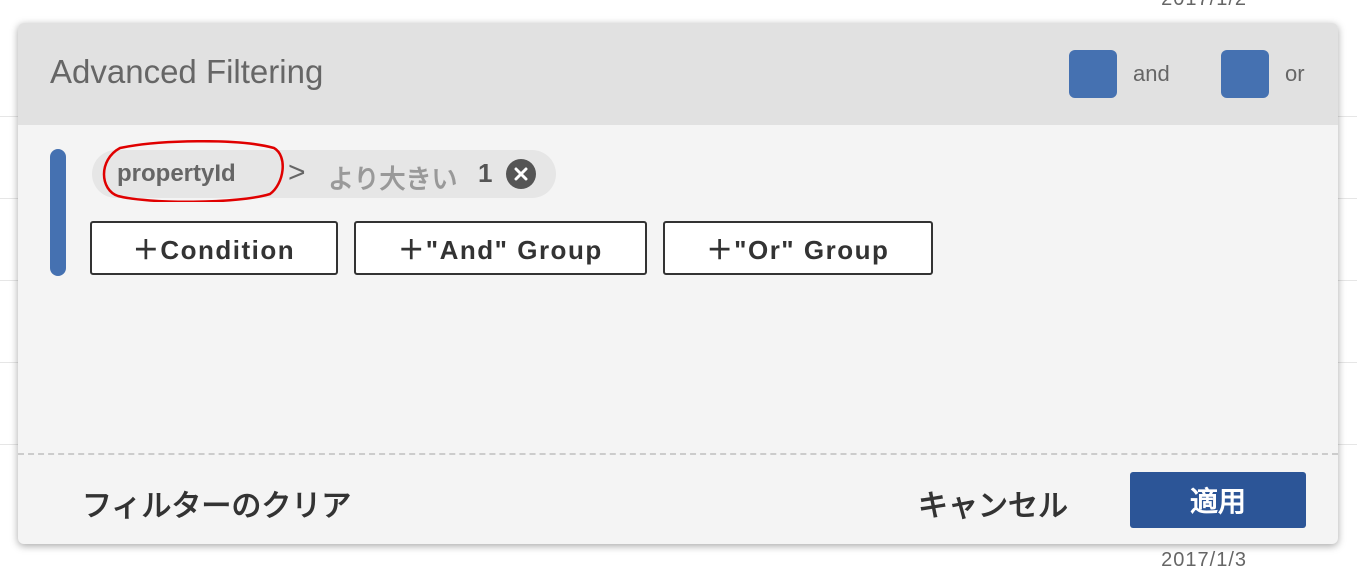 The image size is (1357, 572). What do you see at coordinates (993, 503) in the screenshot?
I see `cancel-button: キャンセル` at bounding box center [993, 503].